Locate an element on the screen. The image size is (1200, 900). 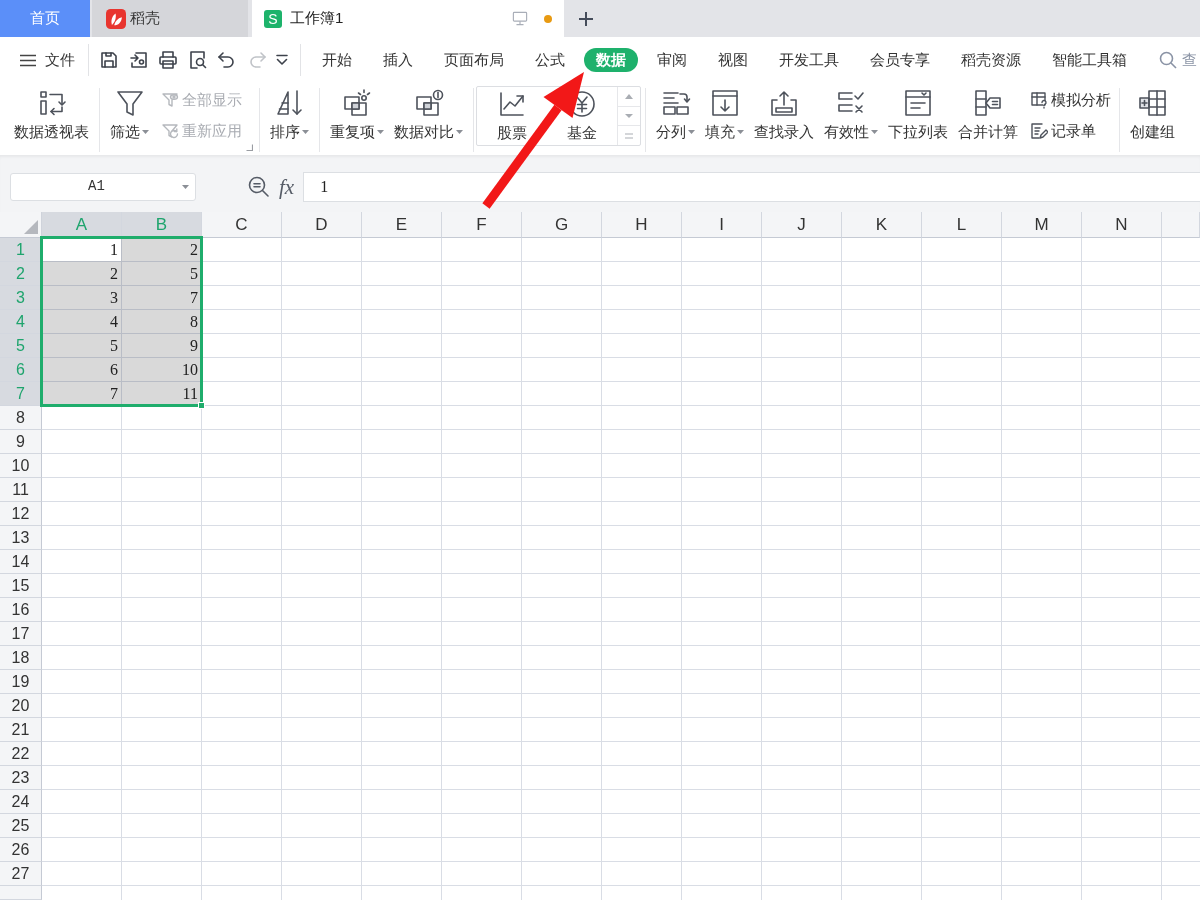
spreadsheet-cell: 2 is located at coordinates (82, 274).